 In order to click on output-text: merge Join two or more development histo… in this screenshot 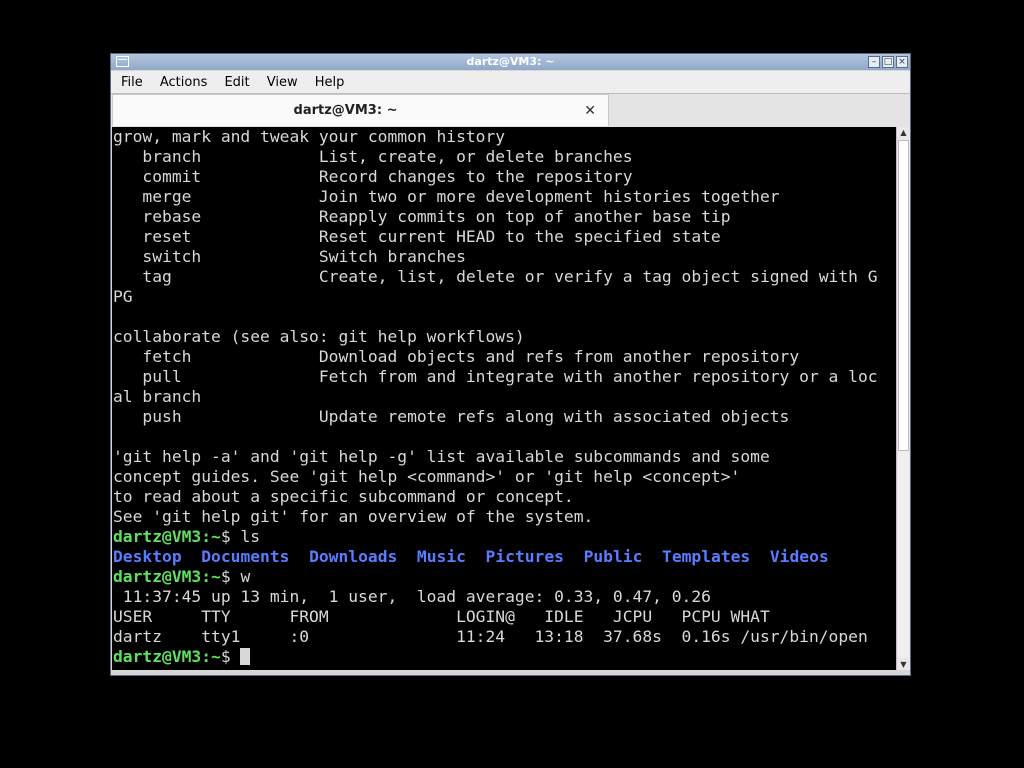, I will do `click(446, 196)`.